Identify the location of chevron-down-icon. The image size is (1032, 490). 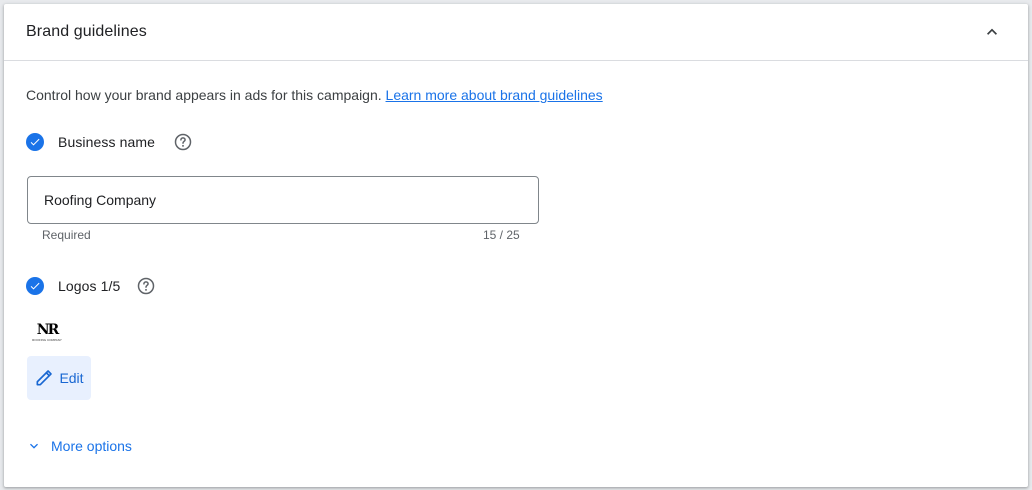
(34, 446).